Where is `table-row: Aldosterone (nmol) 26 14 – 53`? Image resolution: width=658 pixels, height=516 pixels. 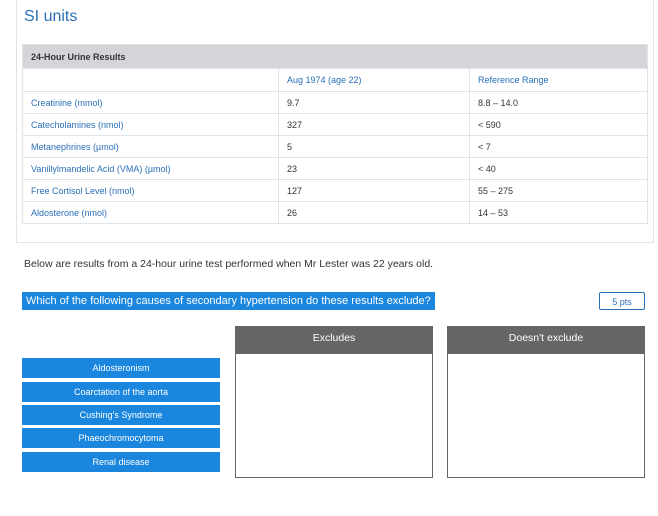 table-row: Aldosterone (nmol) 26 14 – 53 is located at coordinates (335, 212).